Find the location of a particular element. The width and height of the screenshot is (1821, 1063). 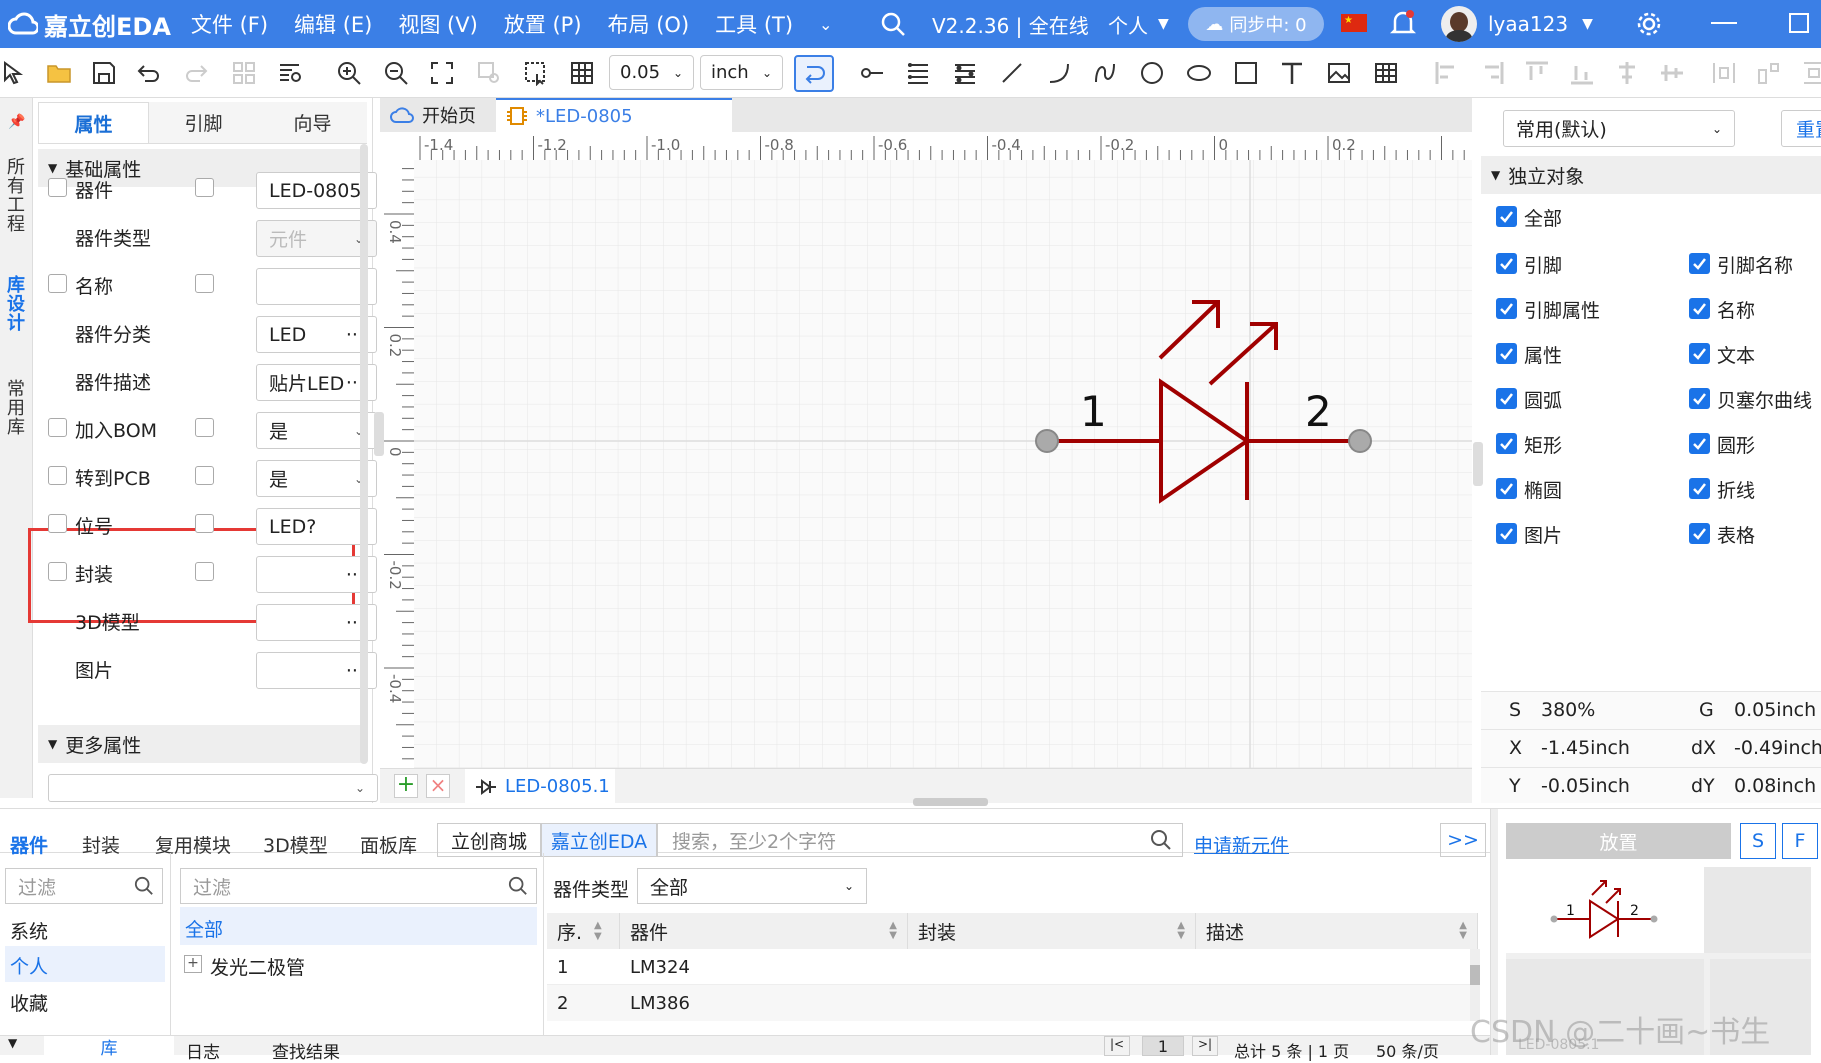

first-page-icon: |< is located at coordinates (1117, 1046).